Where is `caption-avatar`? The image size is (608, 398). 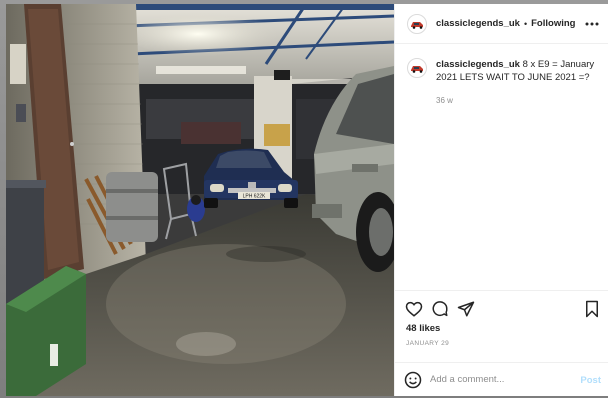
caption-avatar is located at coordinates (417, 68).